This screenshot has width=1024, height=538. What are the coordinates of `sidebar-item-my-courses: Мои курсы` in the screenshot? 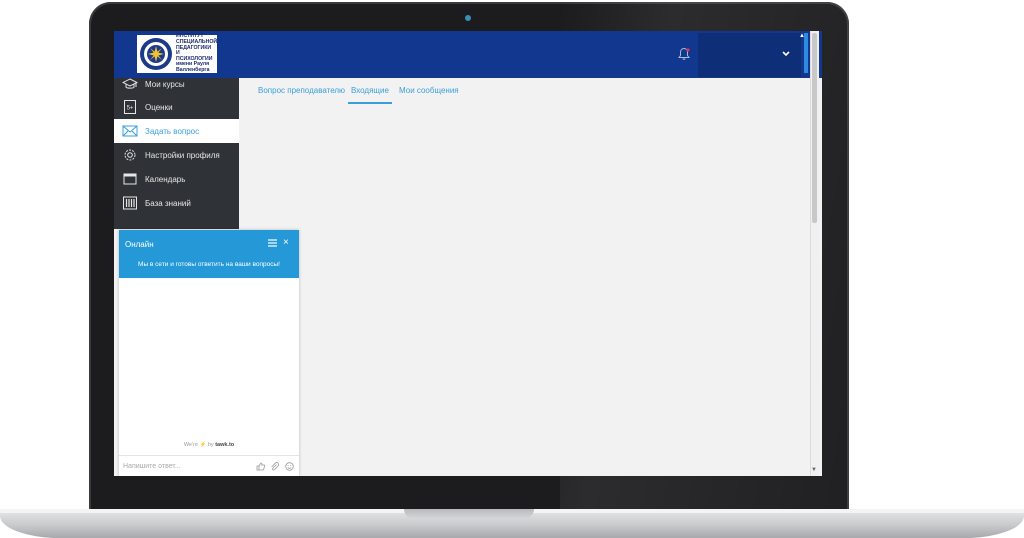 It's located at (176, 84).